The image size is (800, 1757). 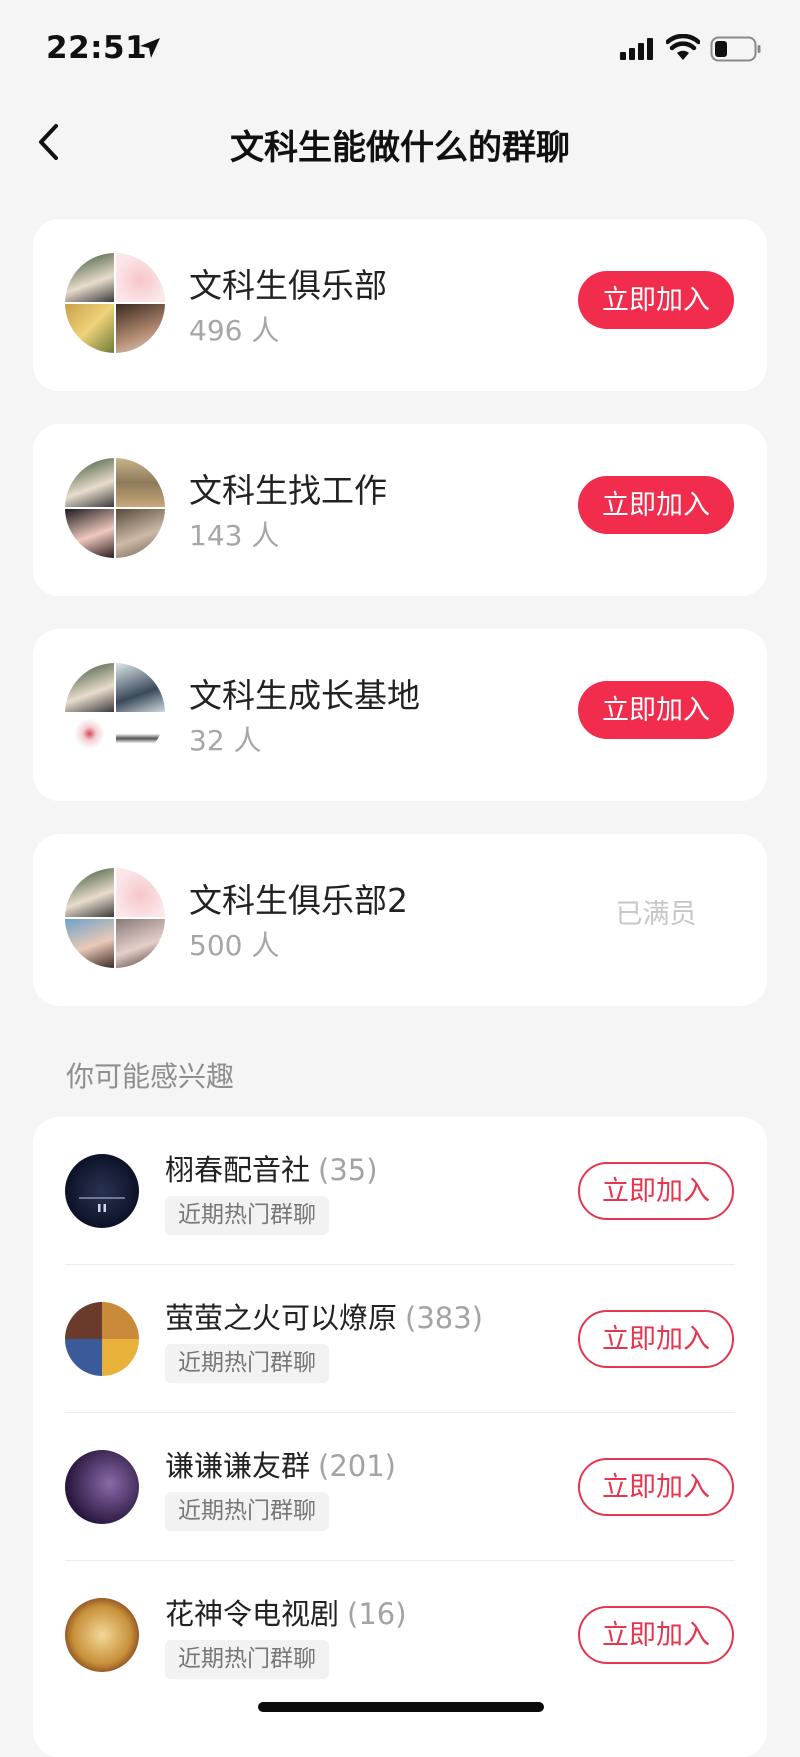 What do you see at coordinates (357, 1466) in the screenshot?
I see `member-count: (201)` at bounding box center [357, 1466].